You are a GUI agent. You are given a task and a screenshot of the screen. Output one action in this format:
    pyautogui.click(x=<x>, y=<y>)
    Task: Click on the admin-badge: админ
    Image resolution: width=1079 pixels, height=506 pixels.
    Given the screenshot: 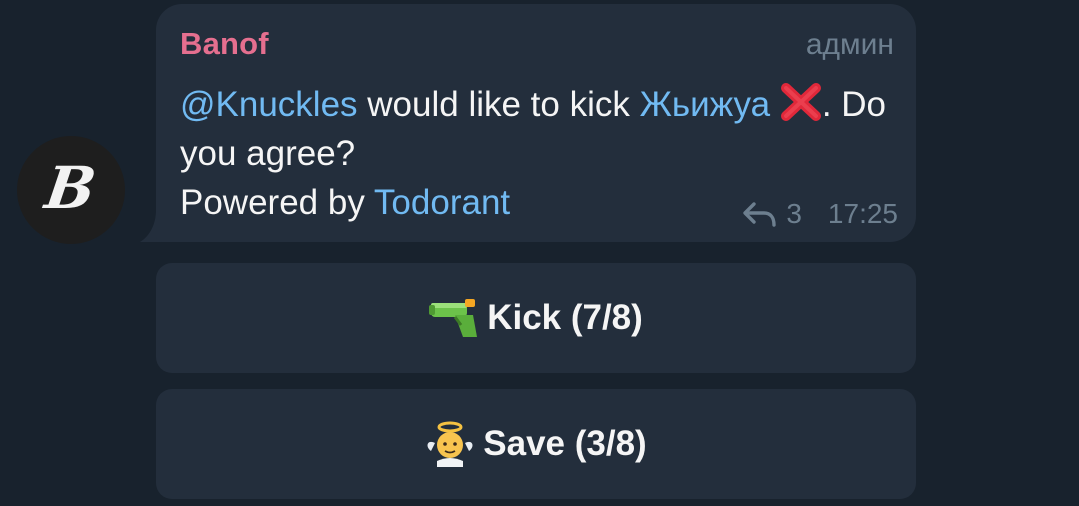 What is the action you would take?
    pyautogui.click(x=849, y=44)
    